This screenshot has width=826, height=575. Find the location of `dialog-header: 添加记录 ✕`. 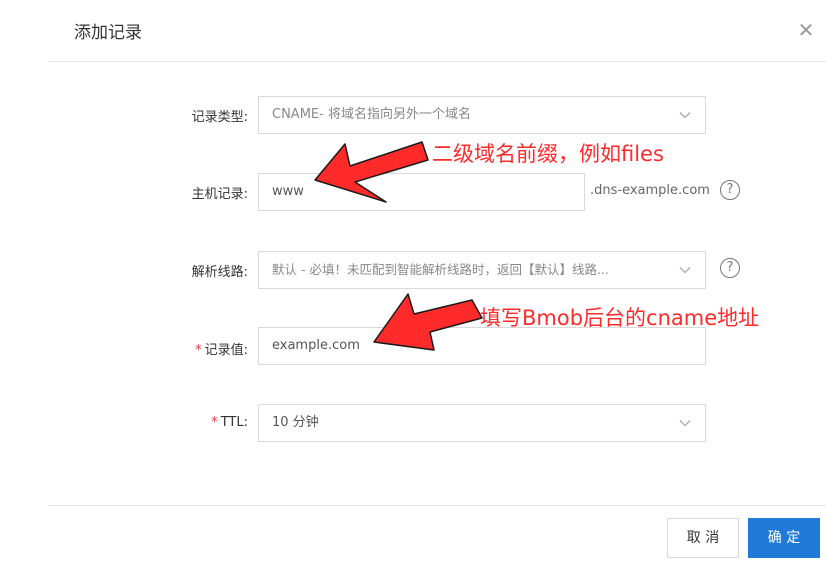

dialog-header: 添加记录 ✕ is located at coordinates (413, 31).